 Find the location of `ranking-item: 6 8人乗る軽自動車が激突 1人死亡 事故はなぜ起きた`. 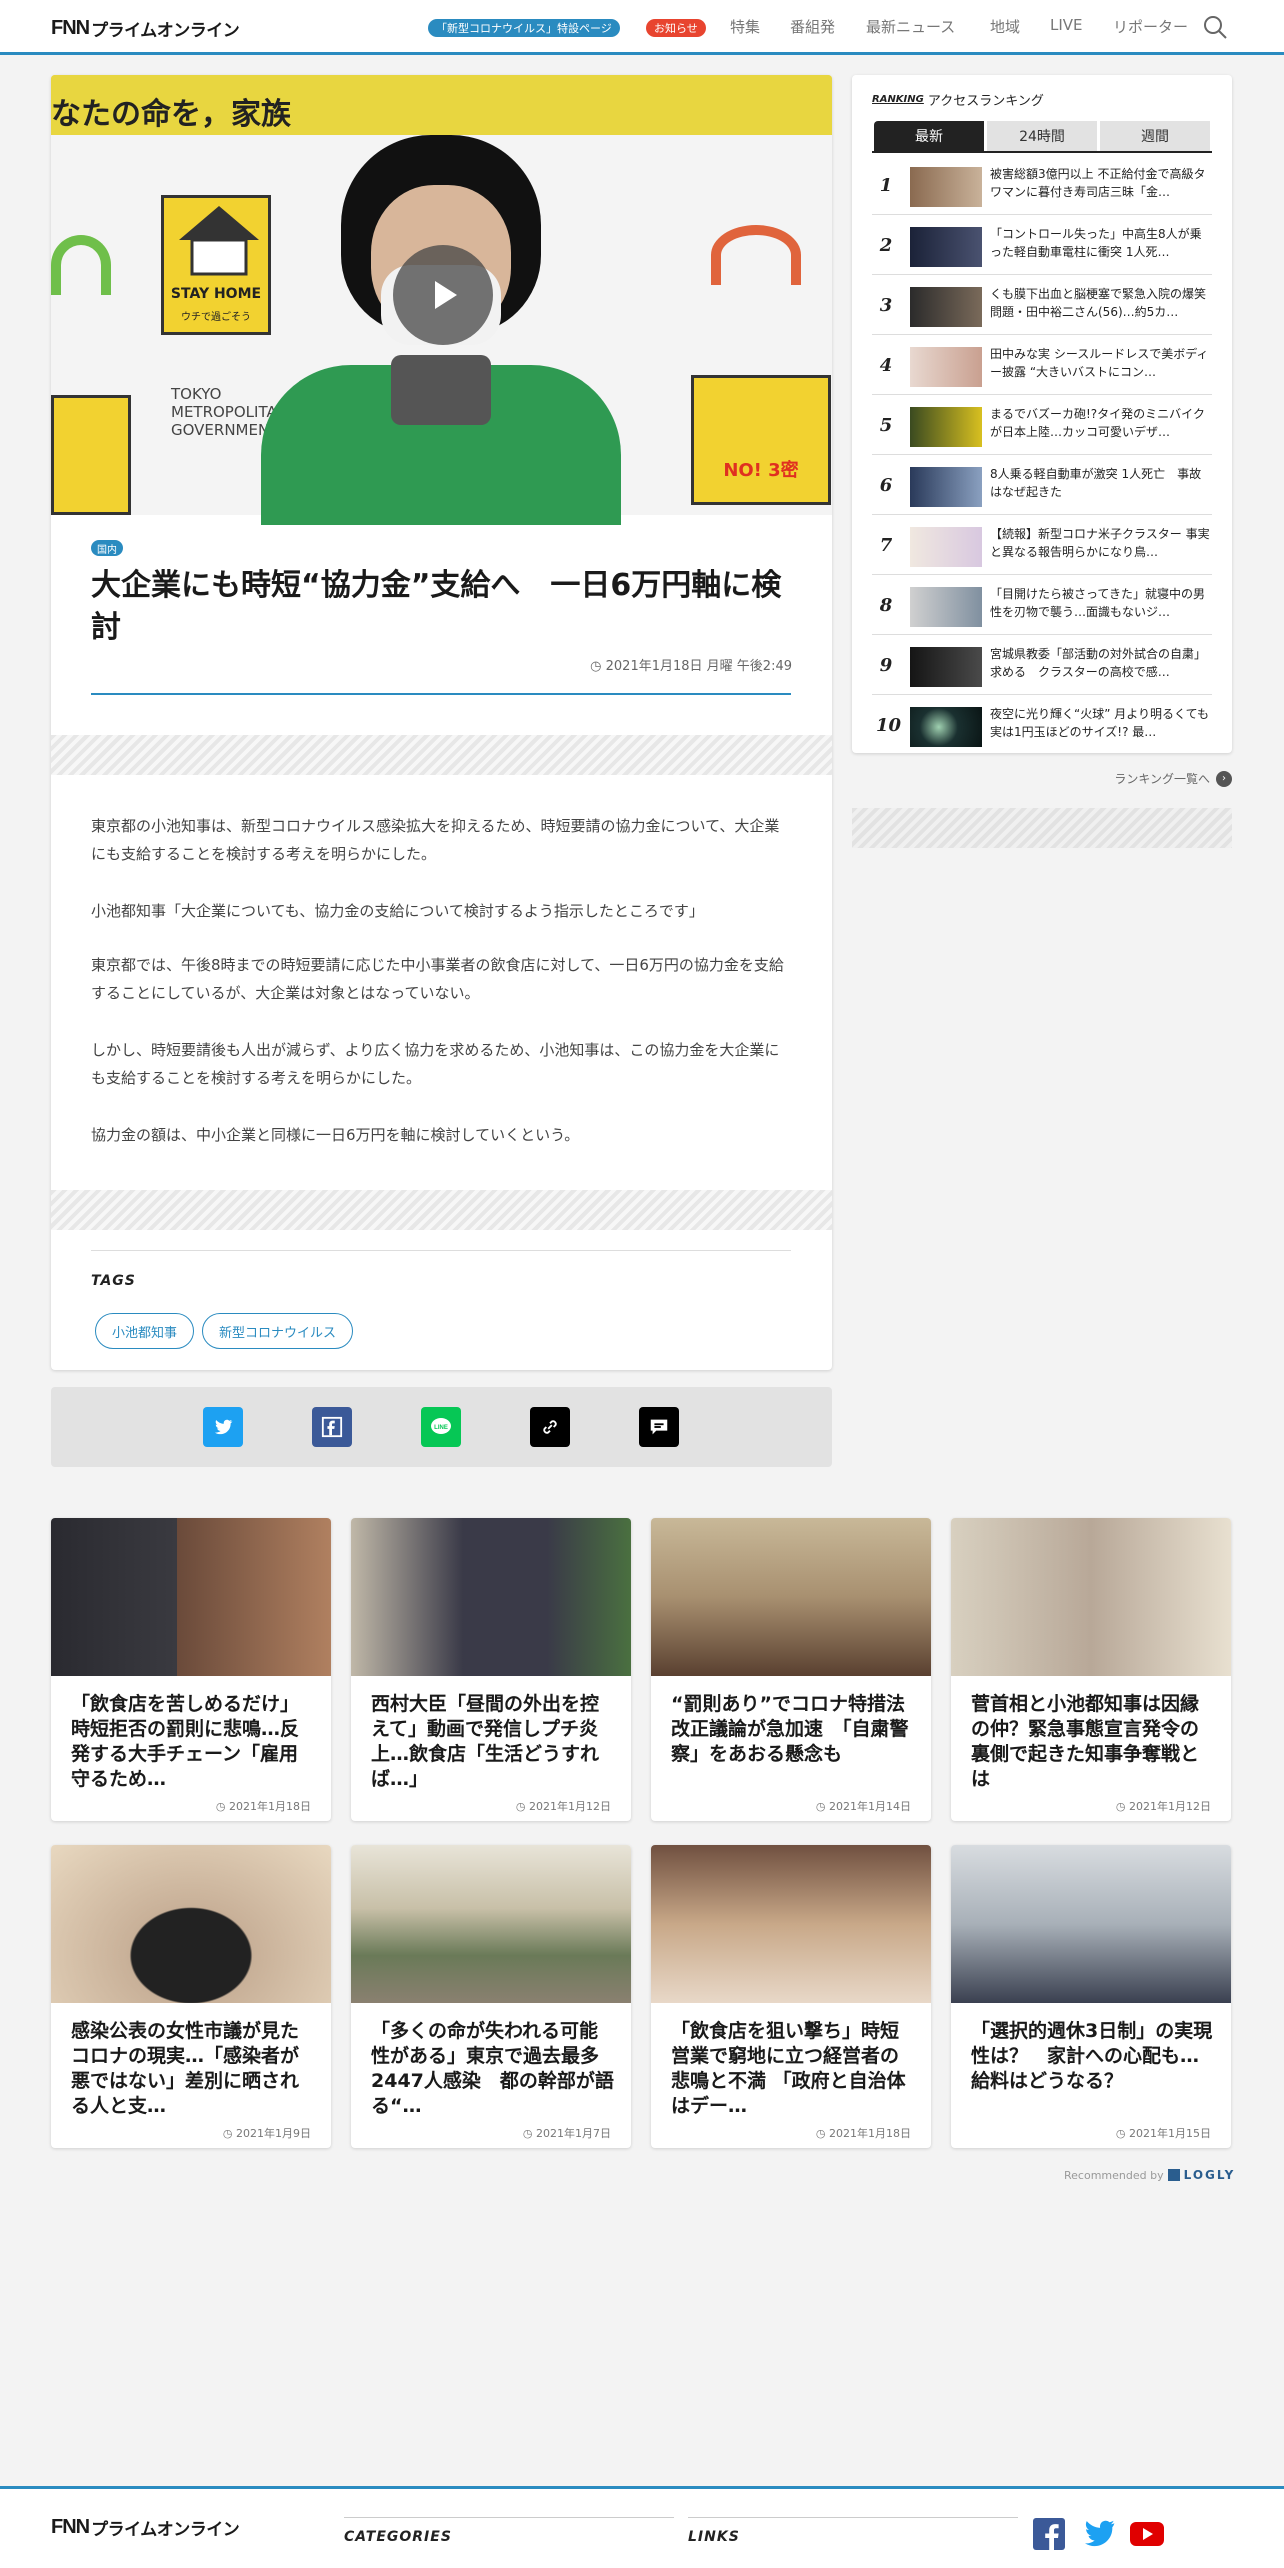

ranking-item: 6 8人乗る軽自動車が激突 1人死亡 事故はなぜ起きた is located at coordinates (1042, 485).